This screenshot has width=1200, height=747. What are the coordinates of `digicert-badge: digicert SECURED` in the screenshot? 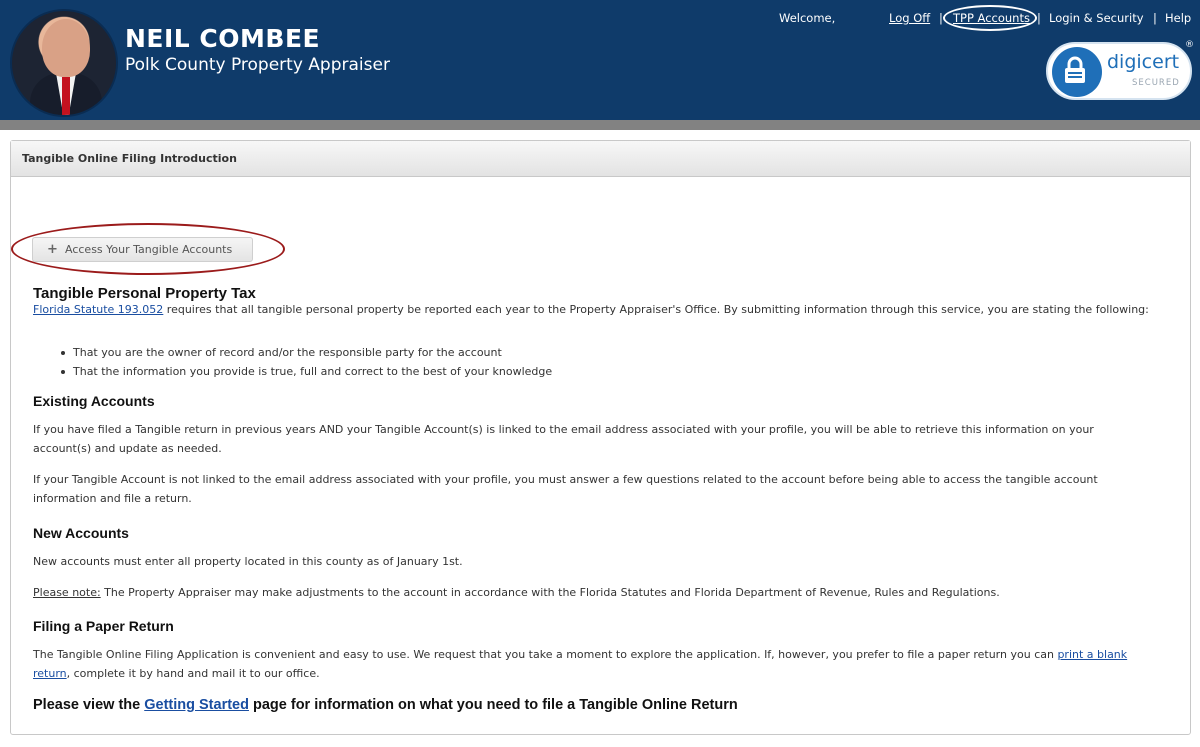 It's located at (1119, 71).